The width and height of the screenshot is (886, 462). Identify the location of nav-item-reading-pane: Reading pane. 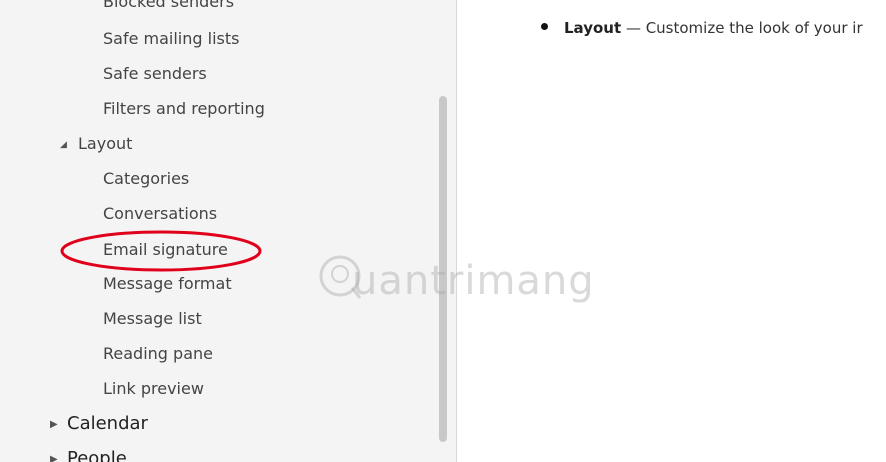
(158, 354).